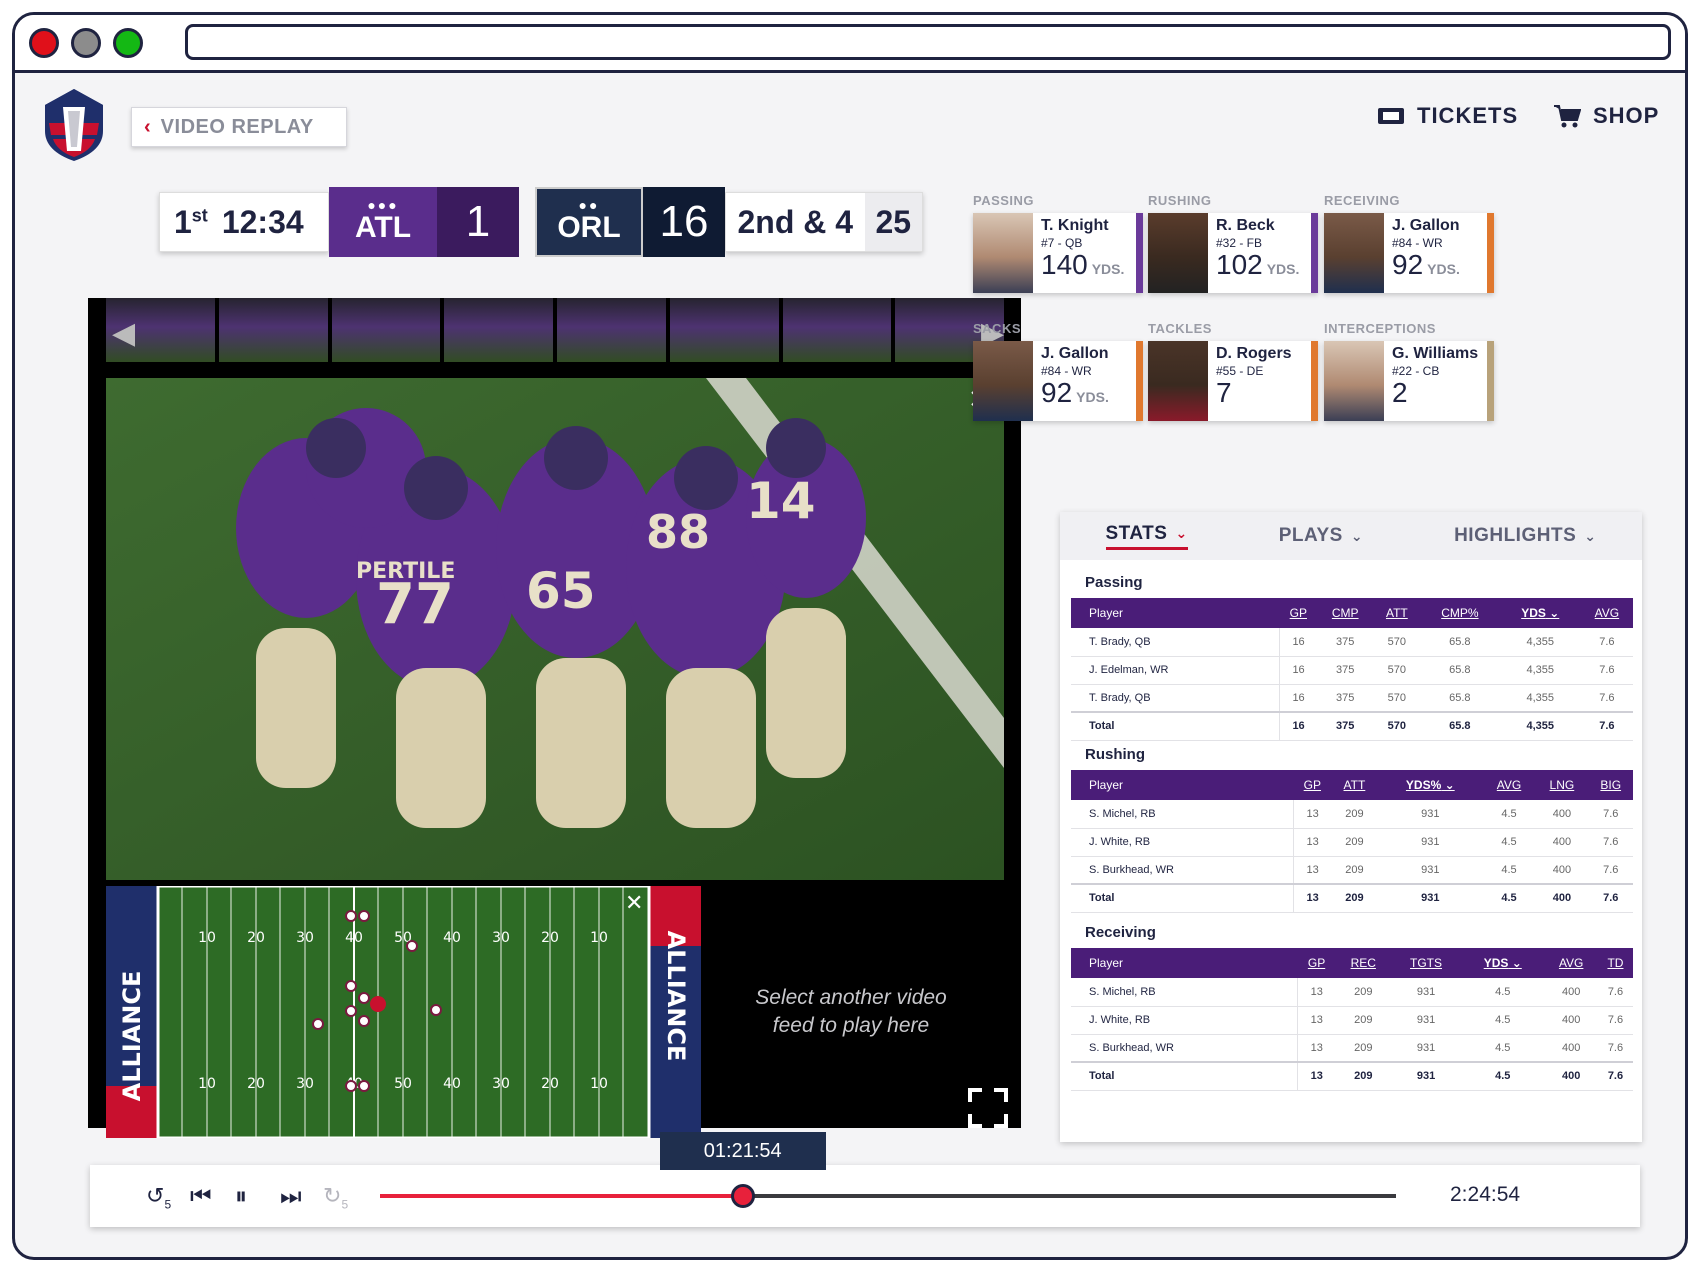  Describe the element at coordinates (1114, 582) in the screenshot. I see `section-title-passing: Passing` at that location.